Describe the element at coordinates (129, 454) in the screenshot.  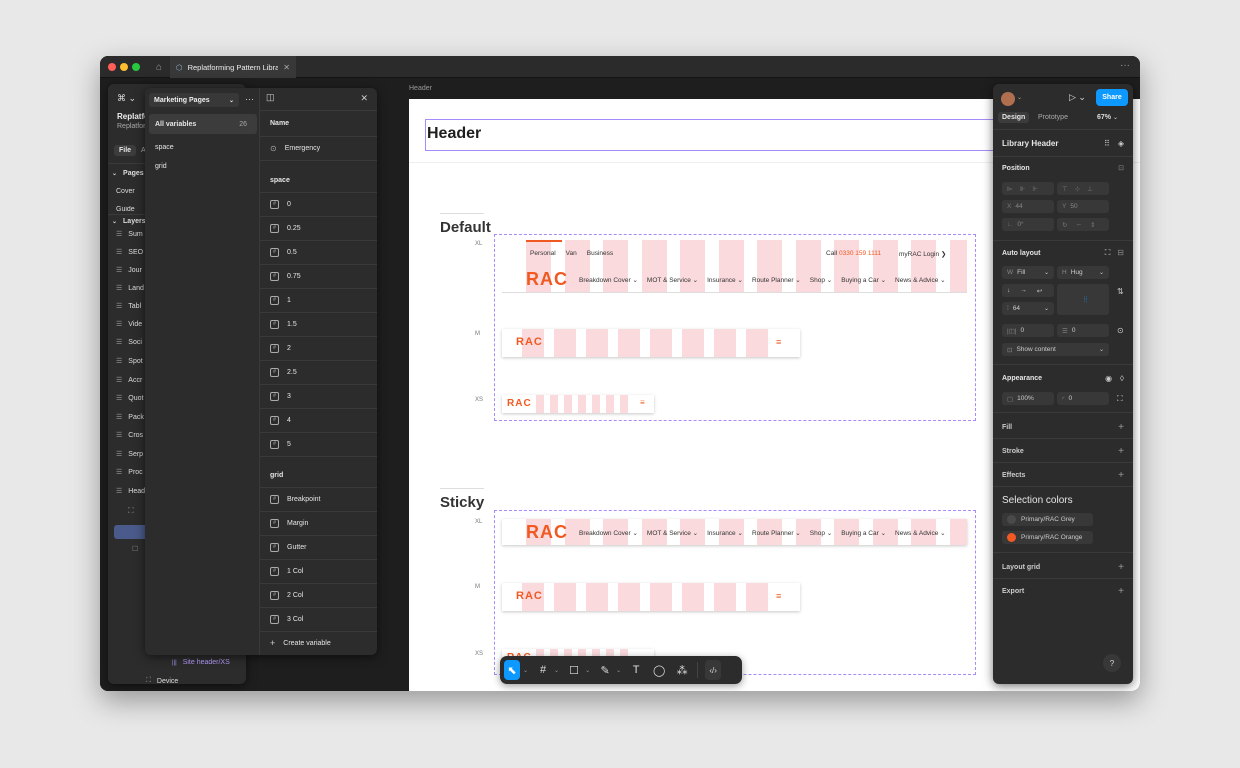
I see `layer-item: ☰ Serp` at that location.